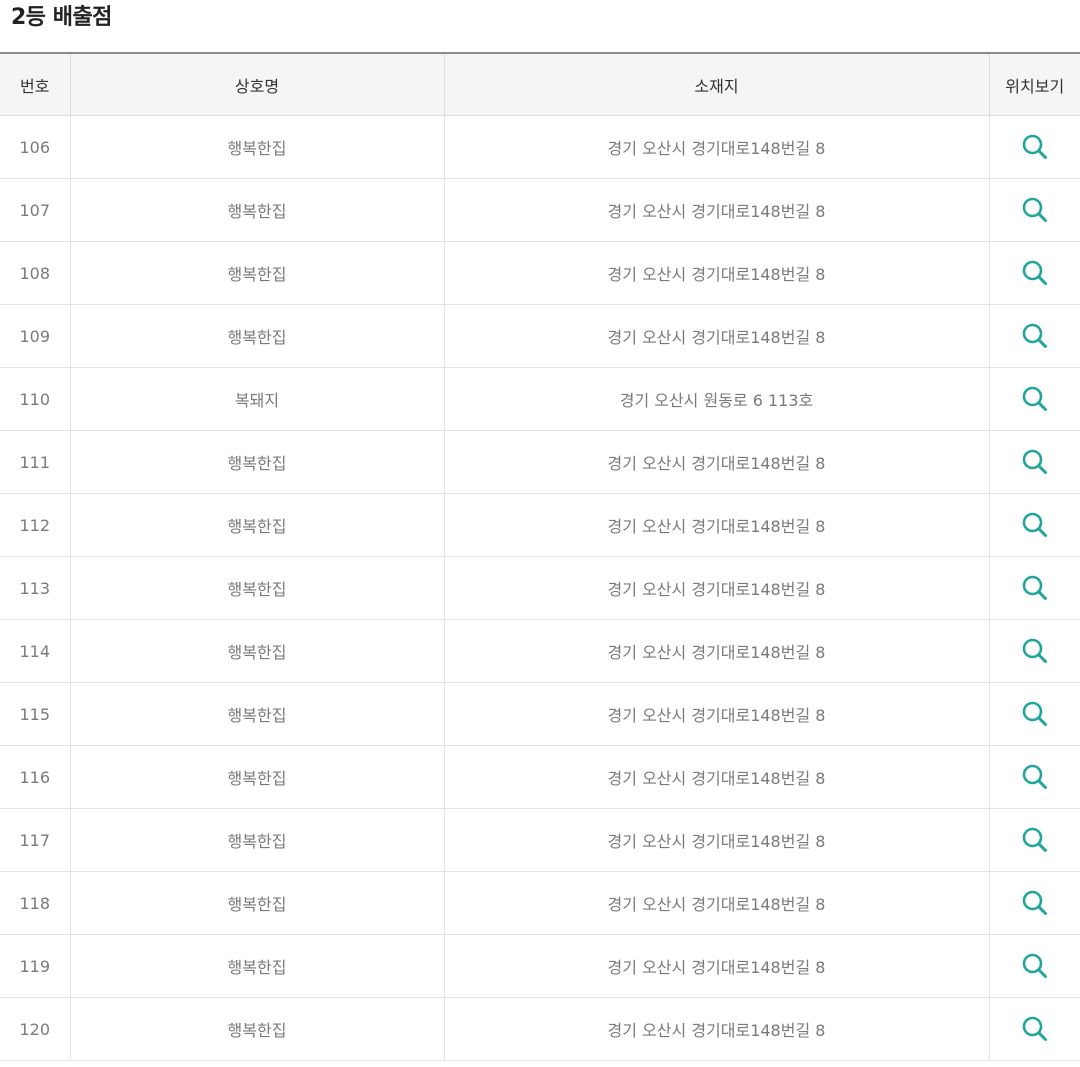 The image size is (1080, 1067). I want to click on row-number: 113, so click(35, 588).